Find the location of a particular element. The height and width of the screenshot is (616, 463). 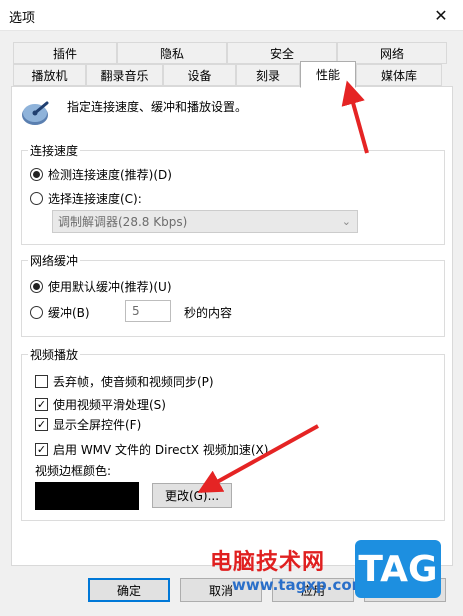

tab-plugins: 插件 is located at coordinates (65, 53).